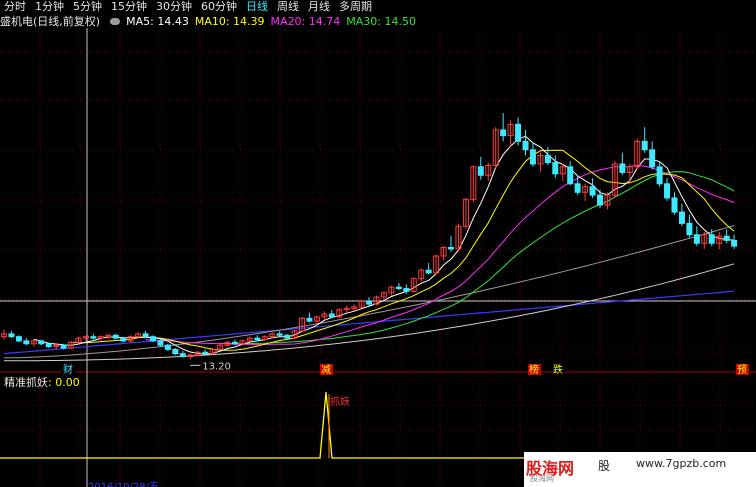  Describe the element at coordinates (173, 21) in the screenshot. I see `ma5-value: 14.43` at that location.